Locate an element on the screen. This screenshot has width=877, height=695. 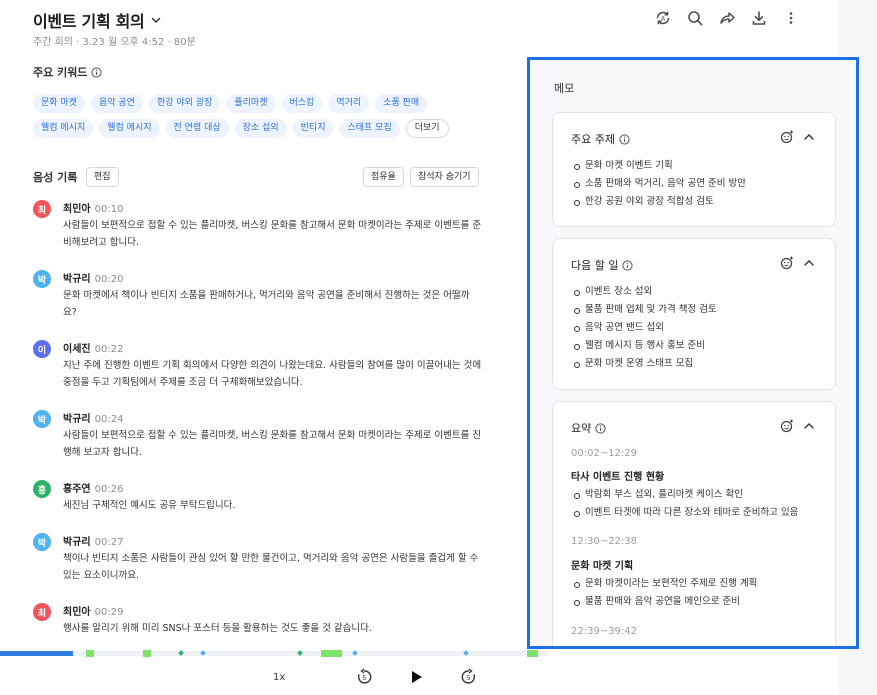
svg-text: A is located at coordinates (663, 19).